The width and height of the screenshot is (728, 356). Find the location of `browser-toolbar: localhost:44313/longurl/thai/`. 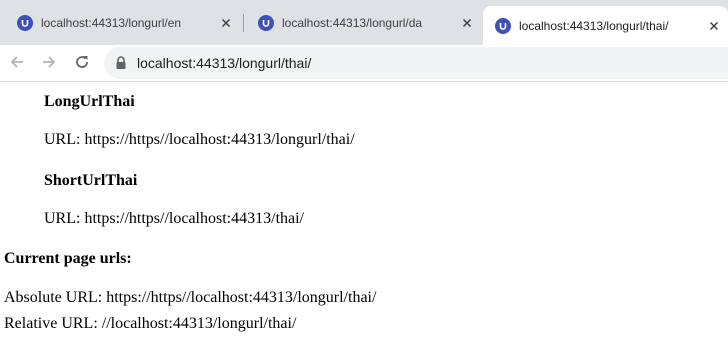

browser-toolbar: localhost:44313/longurl/thai/ is located at coordinates (364, 63).